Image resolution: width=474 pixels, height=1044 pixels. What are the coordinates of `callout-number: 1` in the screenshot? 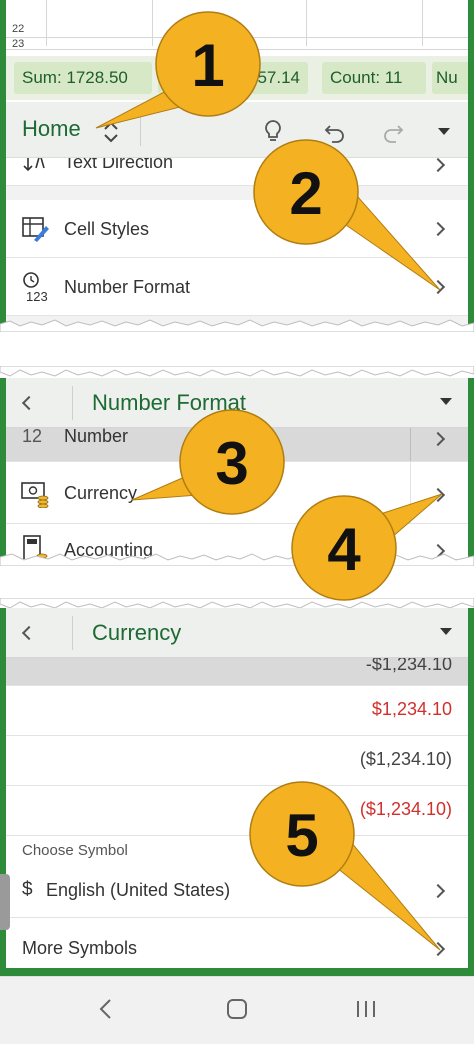 It's located at (207, 65).